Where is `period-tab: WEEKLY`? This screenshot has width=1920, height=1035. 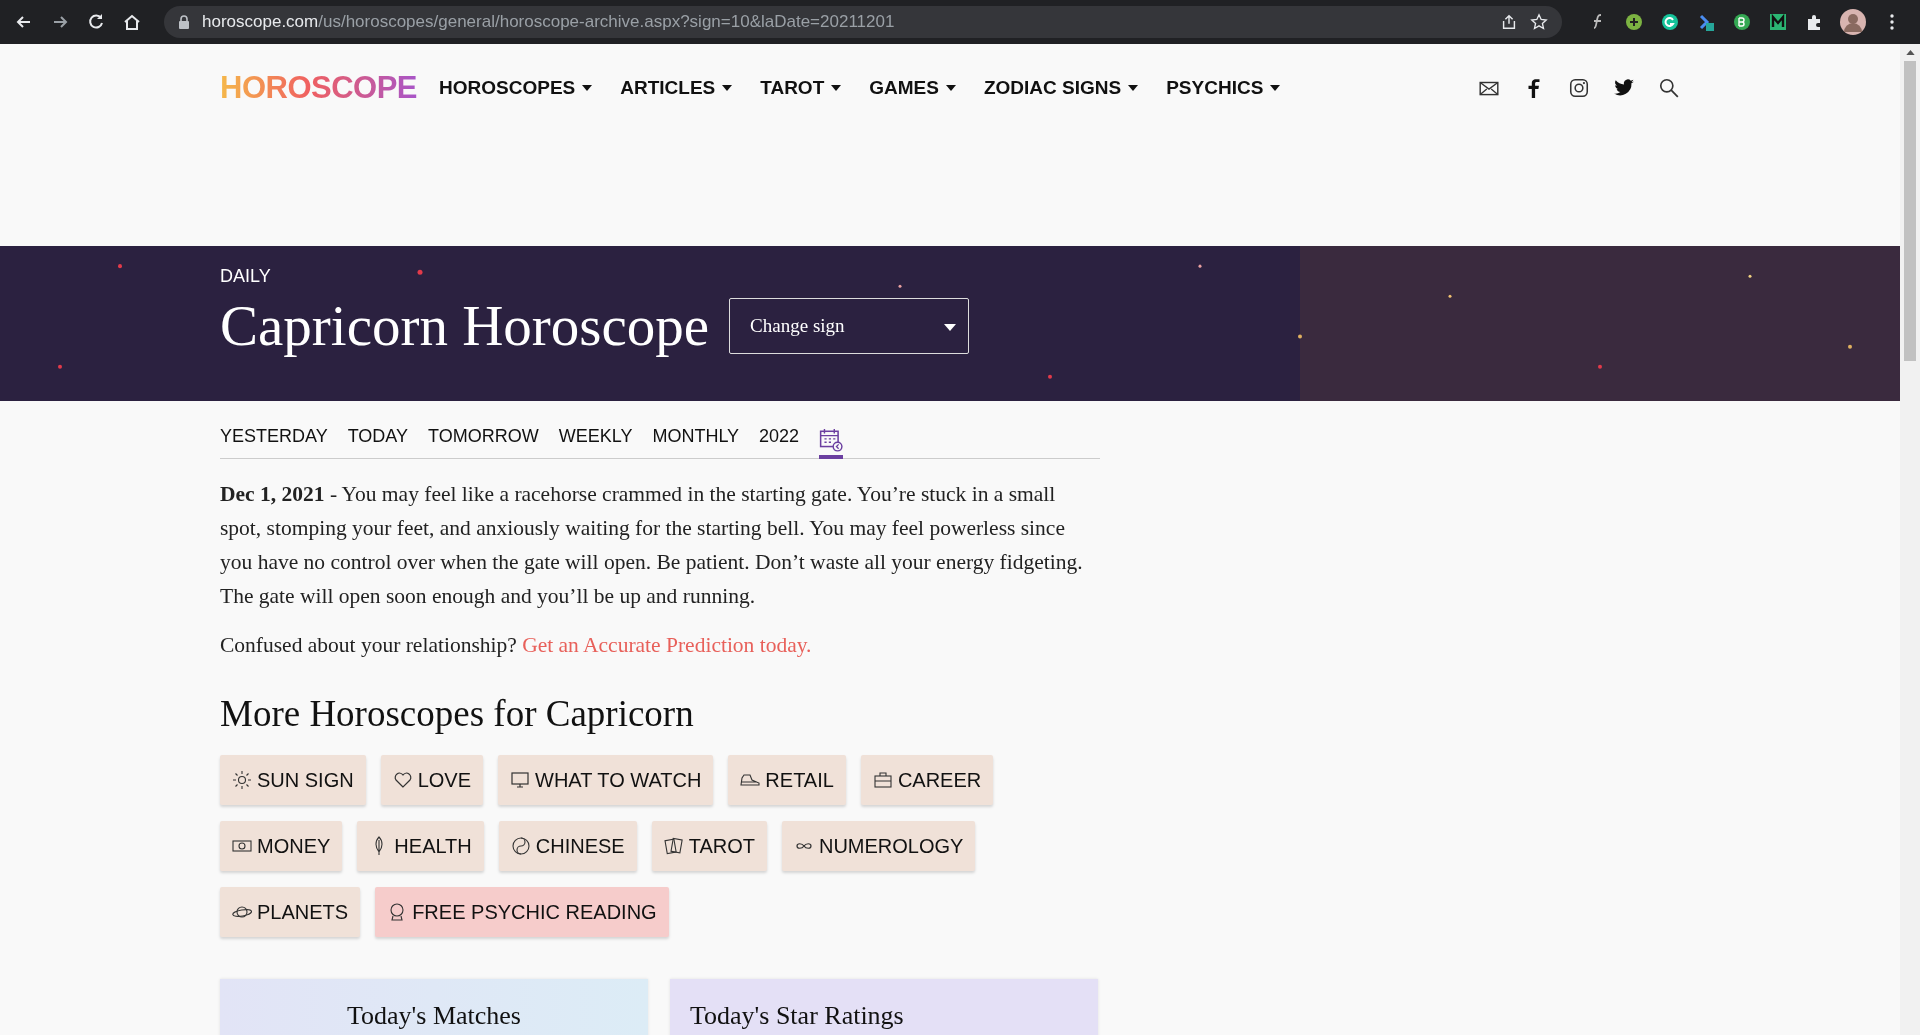
period-tab: WEEKLY is located at coordinates (595, 442).